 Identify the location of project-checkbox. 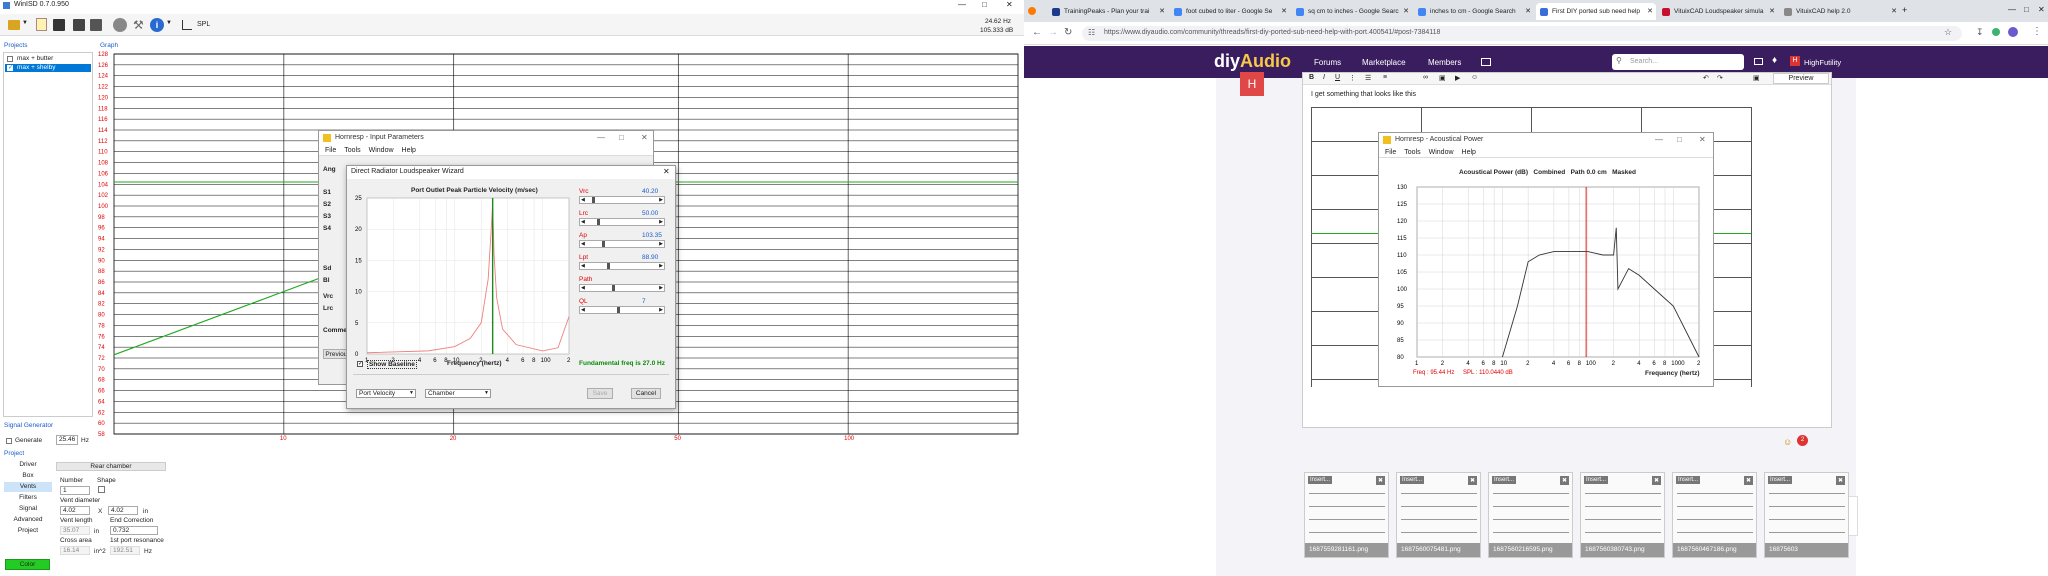
(10, 59).